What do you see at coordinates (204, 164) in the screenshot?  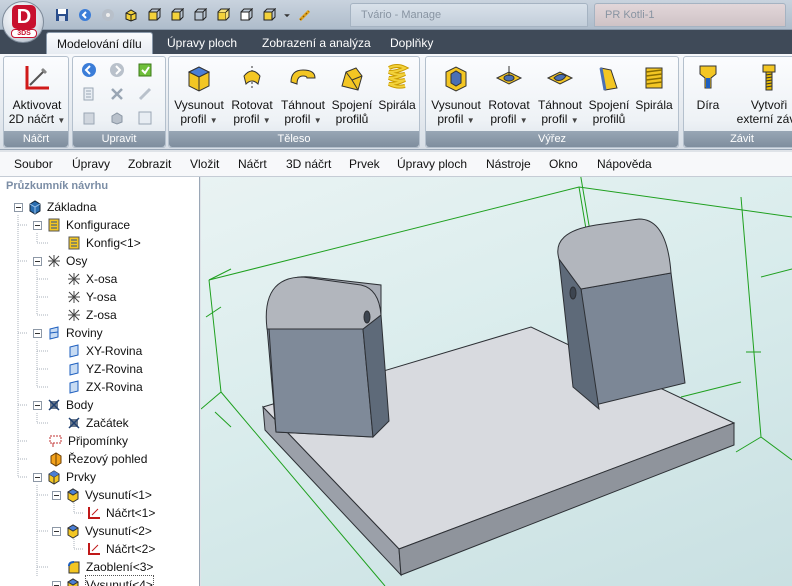 I see `menu-vlozit: Vložit` at bounding box center [204, 164].